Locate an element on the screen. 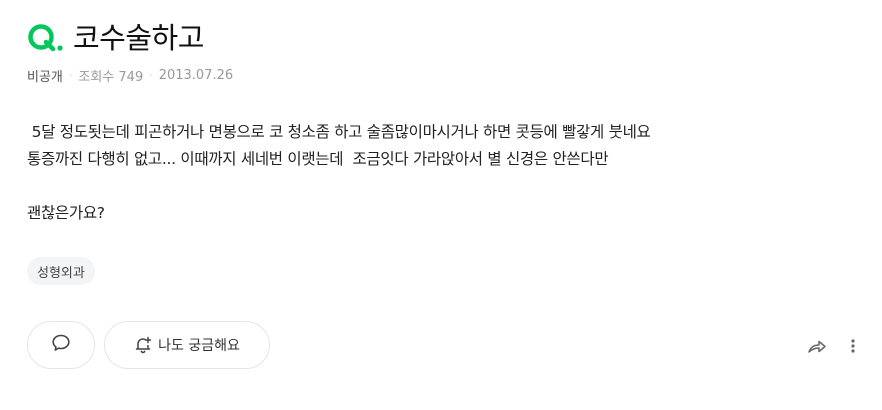  question-header: 코수술하고 is located at coordinates (115, 36).